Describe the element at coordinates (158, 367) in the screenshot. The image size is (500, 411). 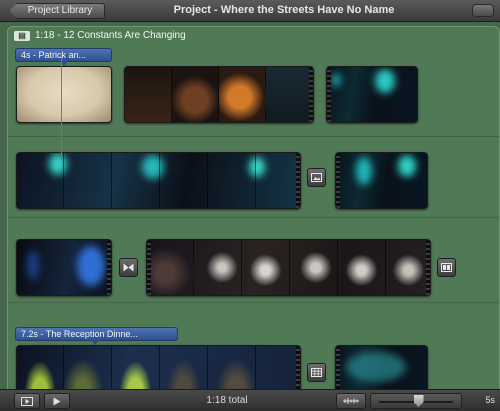
I see `clip-reception-hall` at that location.